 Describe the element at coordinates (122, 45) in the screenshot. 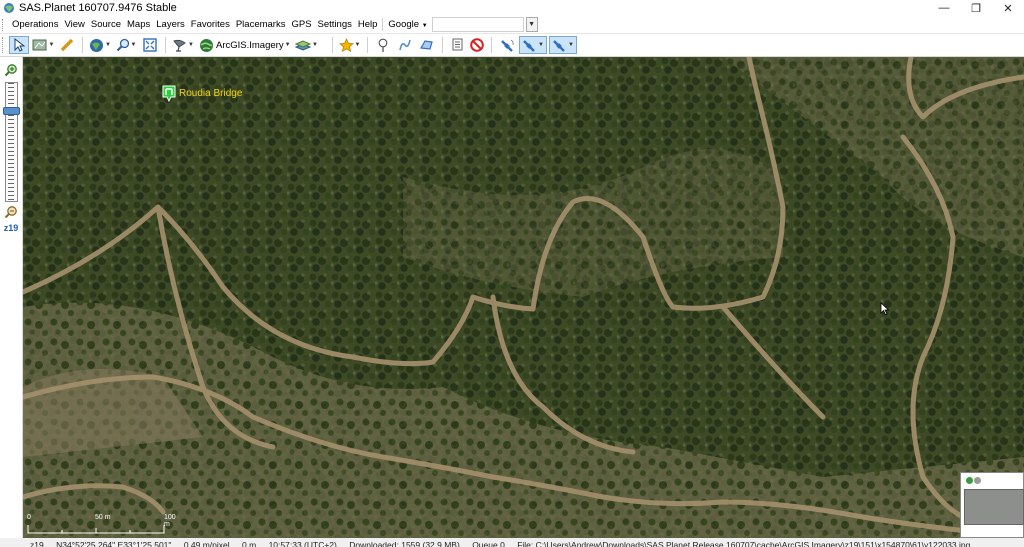

I see `magnifier-icon` at that location.